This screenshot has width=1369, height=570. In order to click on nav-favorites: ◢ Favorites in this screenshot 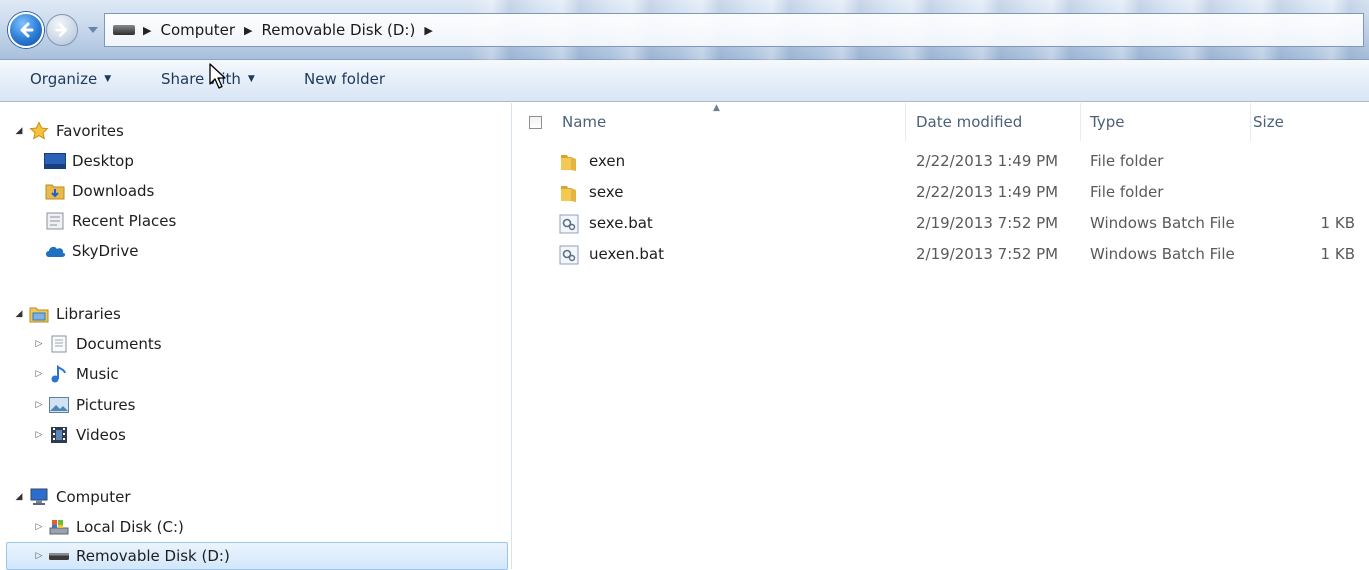, I will do `click(68, 131)`.